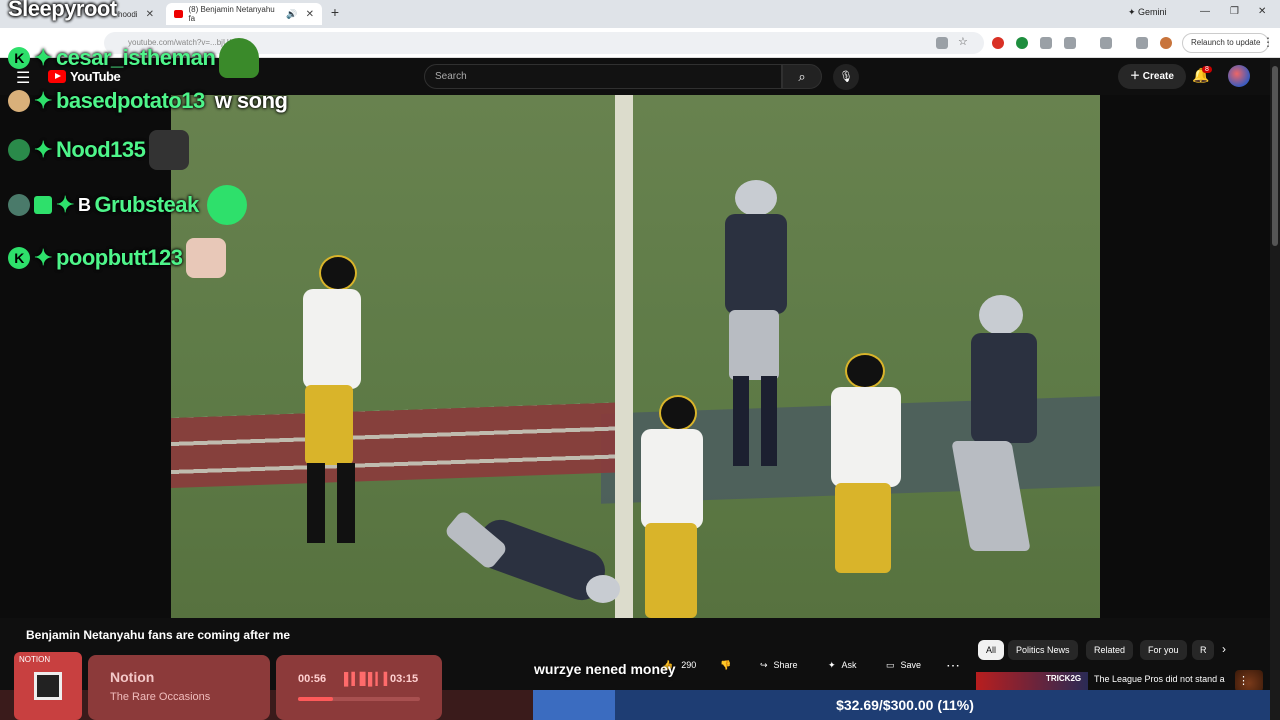 This screenshot has height=720, width=1280. Describe the element at coordinates (1043, 650) in the screenshot. I see `chip-politics-news: Politics News` at that location.